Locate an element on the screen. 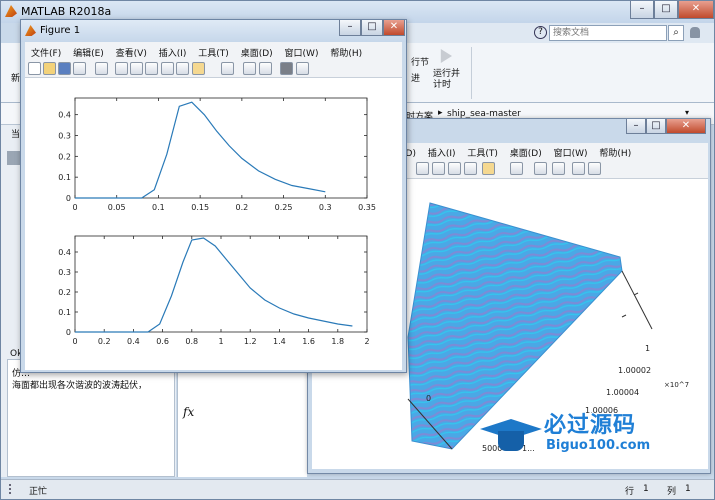 This screenshot has height=500, width=715. command-window: fx is located at coordinates (242, 418).